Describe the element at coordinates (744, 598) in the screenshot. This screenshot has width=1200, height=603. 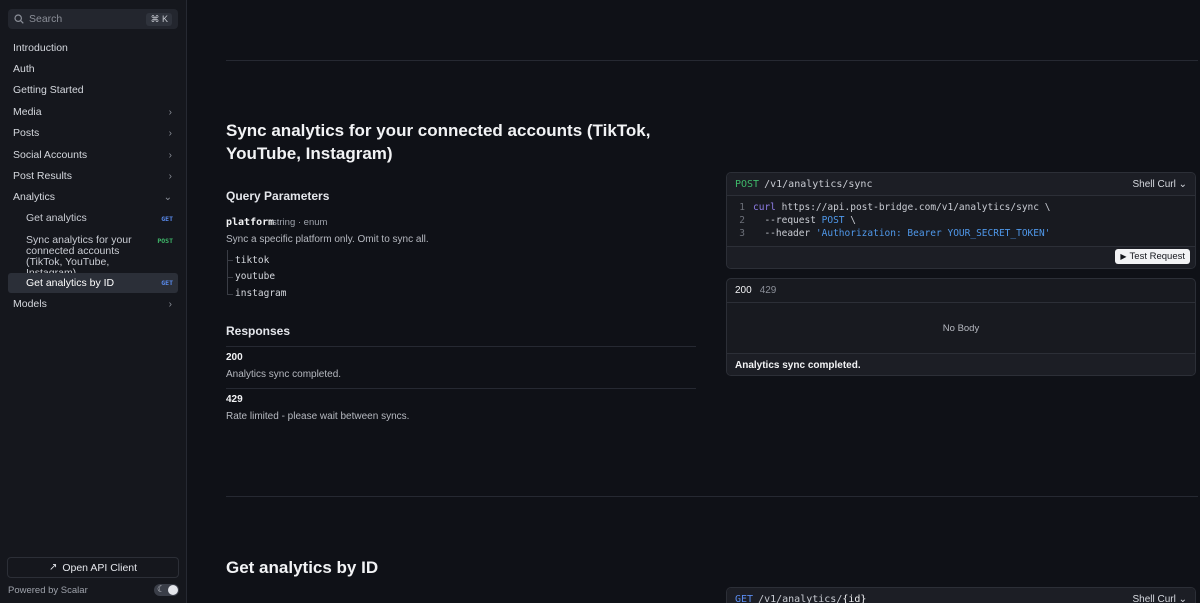
I see `request-method: GET` at that location.